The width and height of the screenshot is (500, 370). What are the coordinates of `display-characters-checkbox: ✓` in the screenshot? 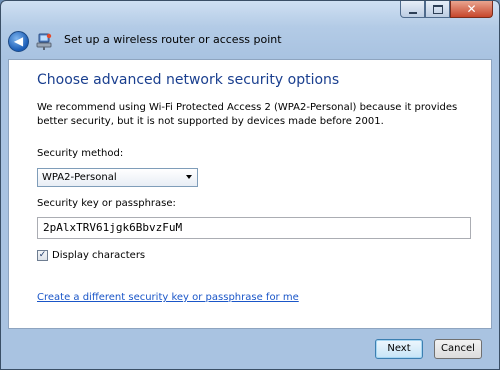 It's located at (42, 255).